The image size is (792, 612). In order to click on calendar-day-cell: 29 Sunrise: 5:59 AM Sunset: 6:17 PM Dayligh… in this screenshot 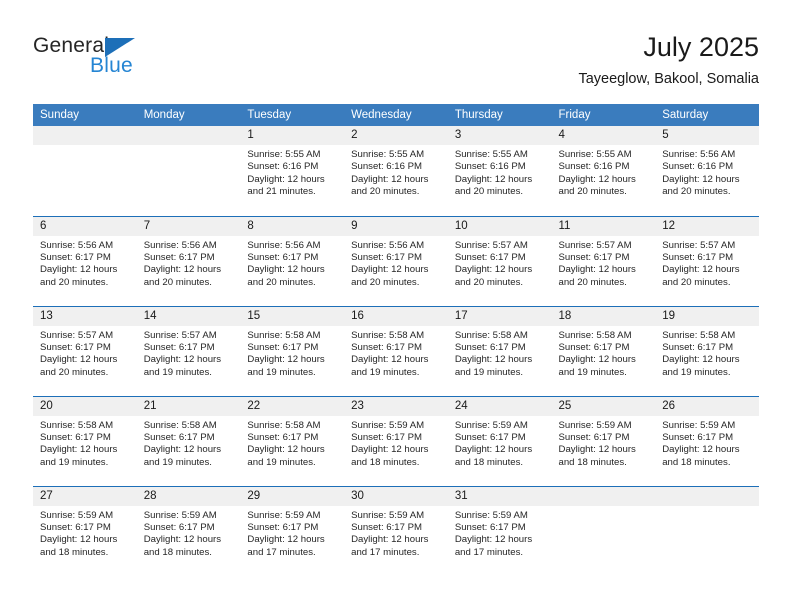, I will do `click(292, 530)`.